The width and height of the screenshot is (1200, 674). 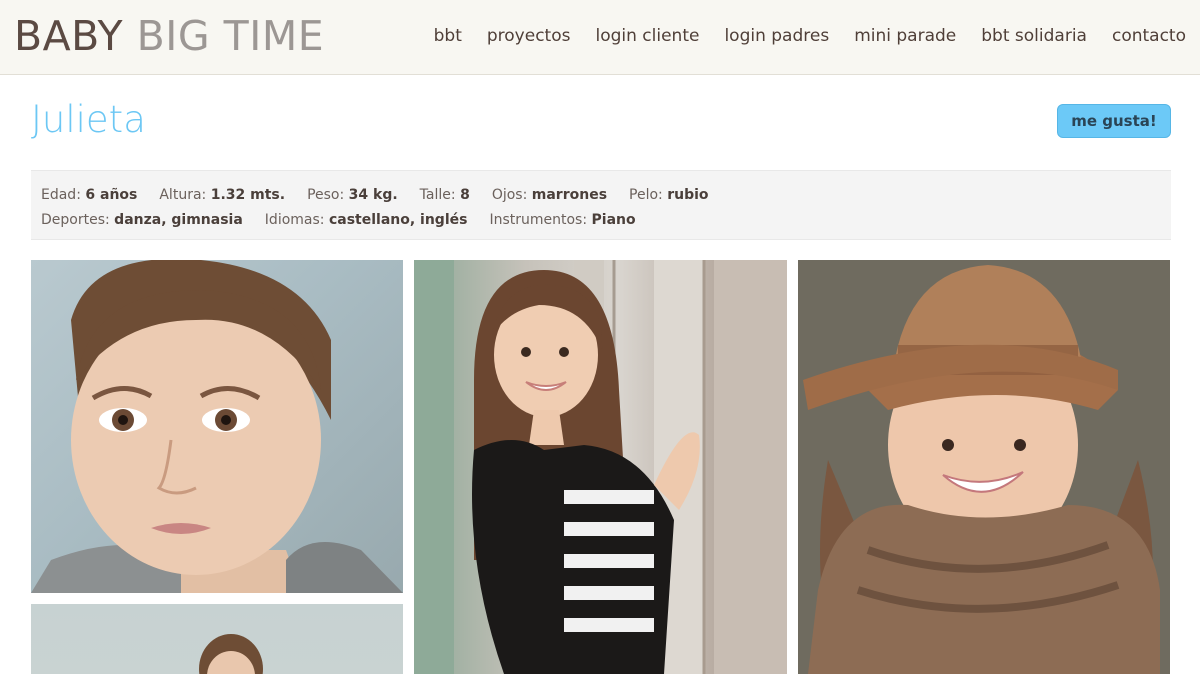 I want to click on nav-link-login-cliente: login cliente, so click(x=647, y=36).